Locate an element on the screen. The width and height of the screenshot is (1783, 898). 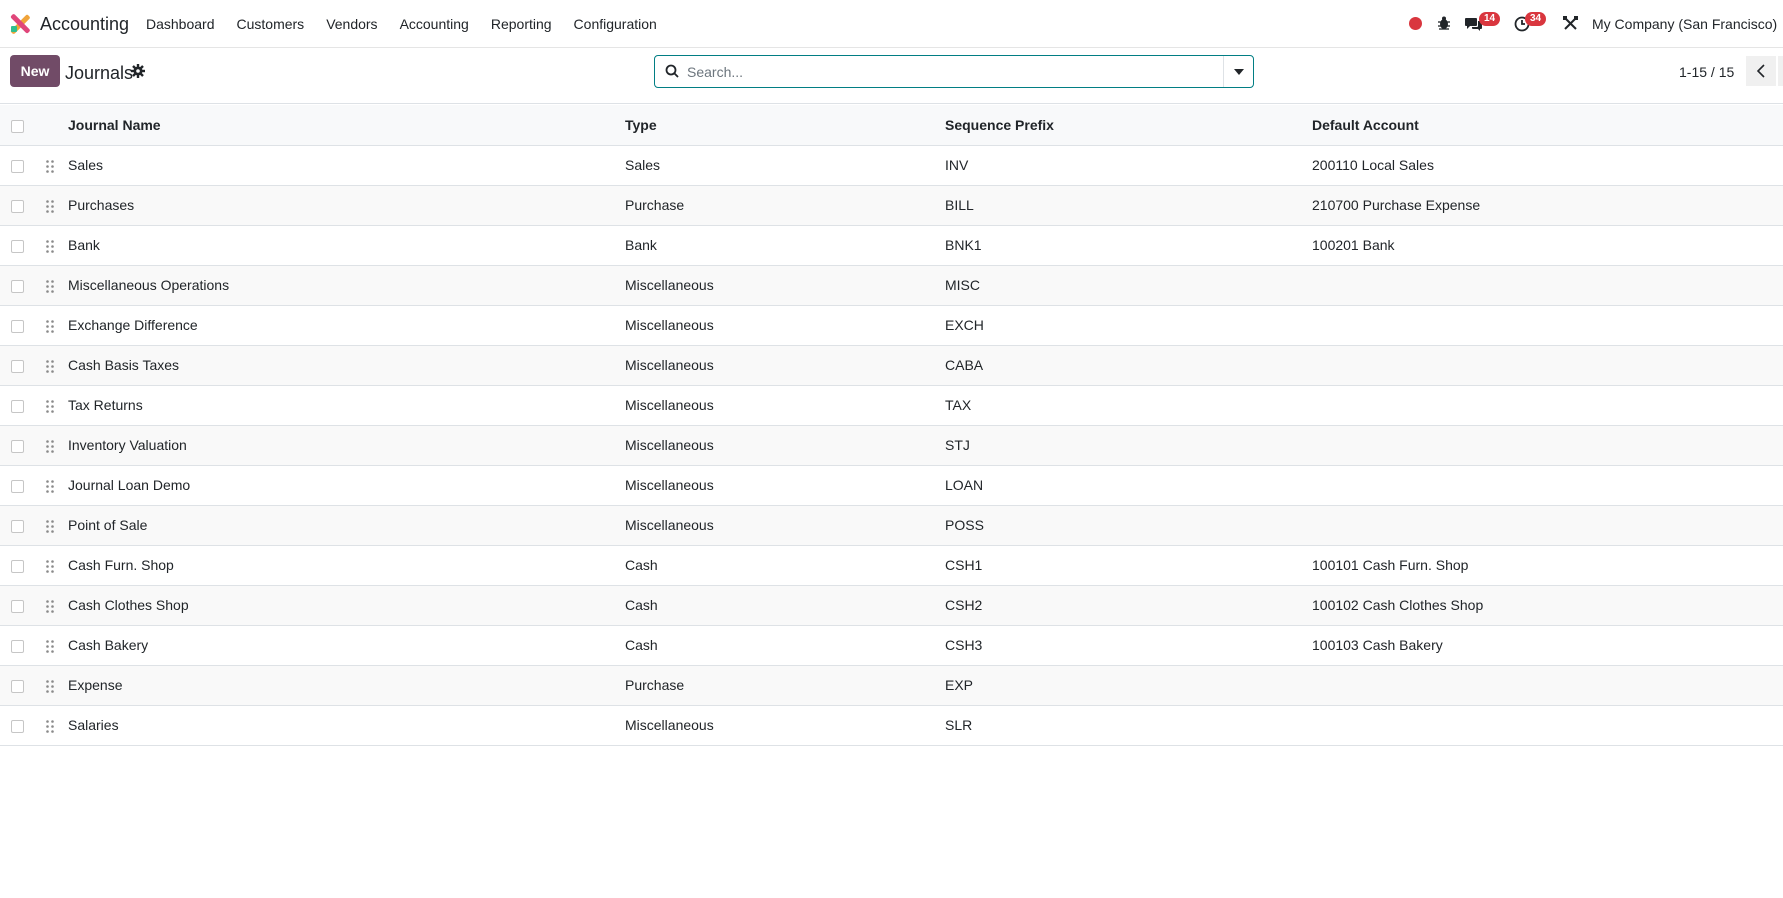
cell-sequence-prefix: BNK1 is located at coordinates (1128, 245).